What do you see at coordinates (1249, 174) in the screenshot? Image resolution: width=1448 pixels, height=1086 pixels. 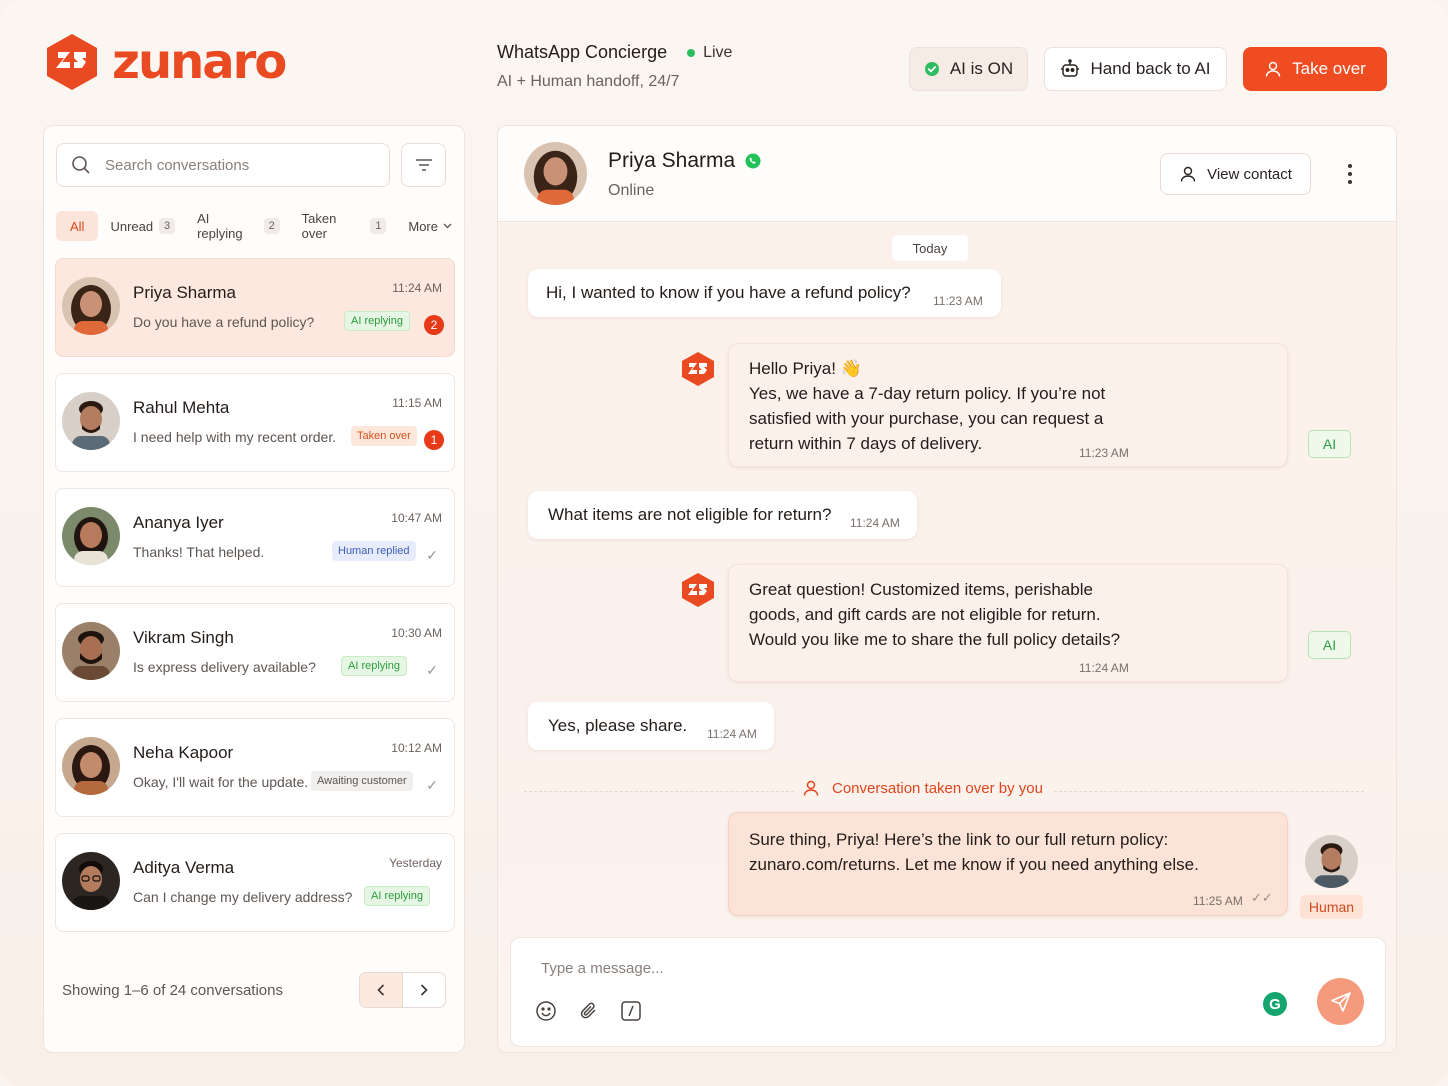 I see `view-contact-label: View contact` at bounding box center [1249, 174].